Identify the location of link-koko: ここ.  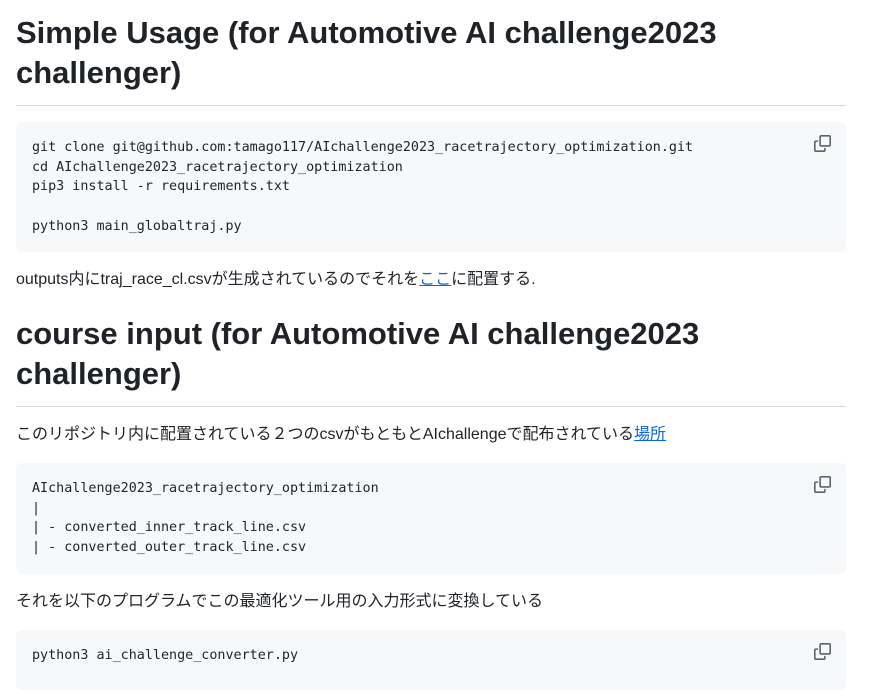
(435, 279).